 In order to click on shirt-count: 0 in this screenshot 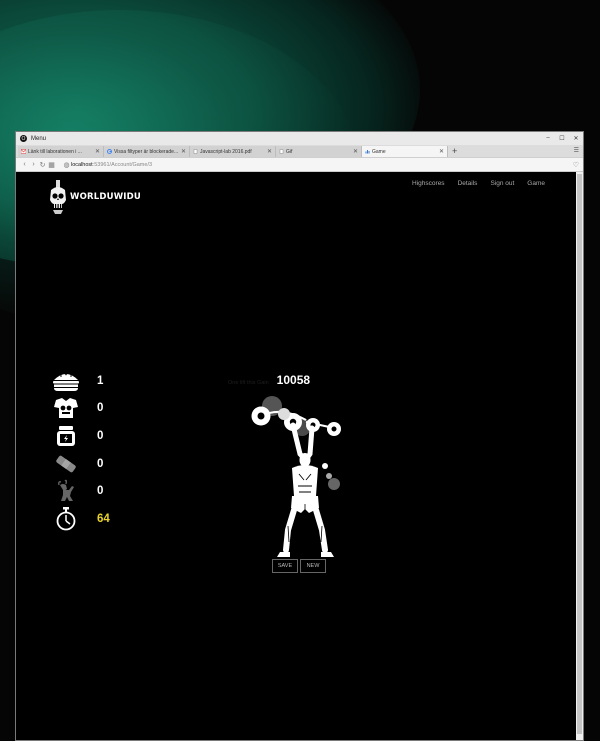, I will do `click(100, 408)`.